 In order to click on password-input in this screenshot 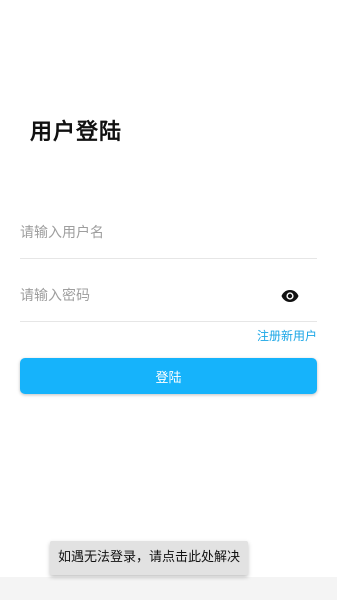, I will do `click(145, 296)`.